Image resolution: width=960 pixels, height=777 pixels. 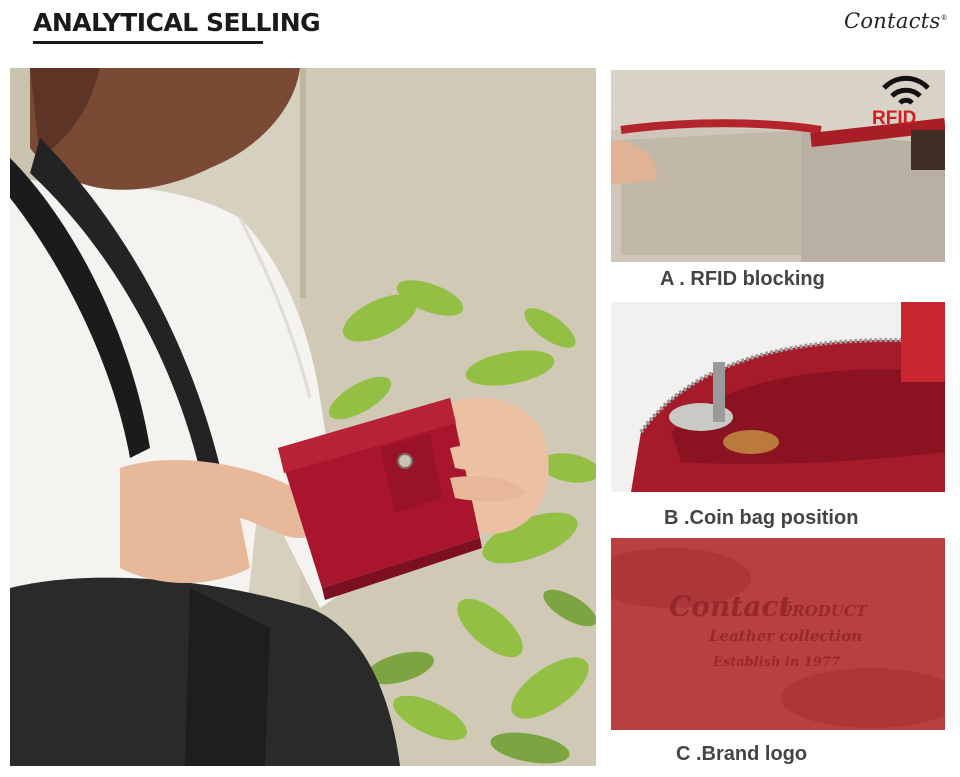 I want to click on coin-pocket-photo, so click(x=778, y=397).